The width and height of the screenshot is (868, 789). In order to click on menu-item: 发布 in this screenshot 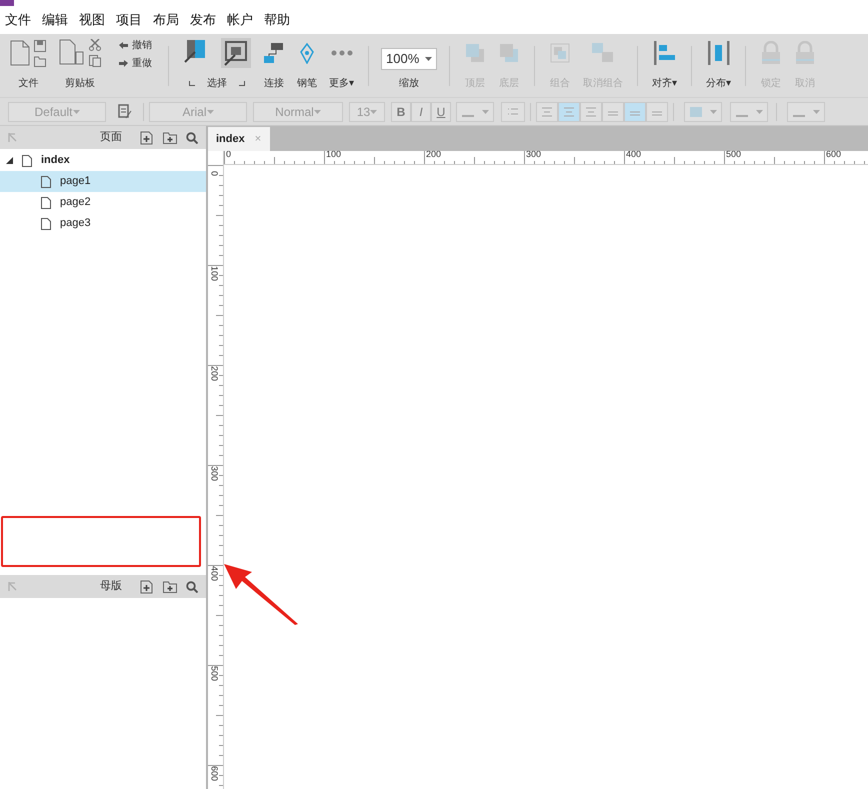, I will do `click(203, 20)`.